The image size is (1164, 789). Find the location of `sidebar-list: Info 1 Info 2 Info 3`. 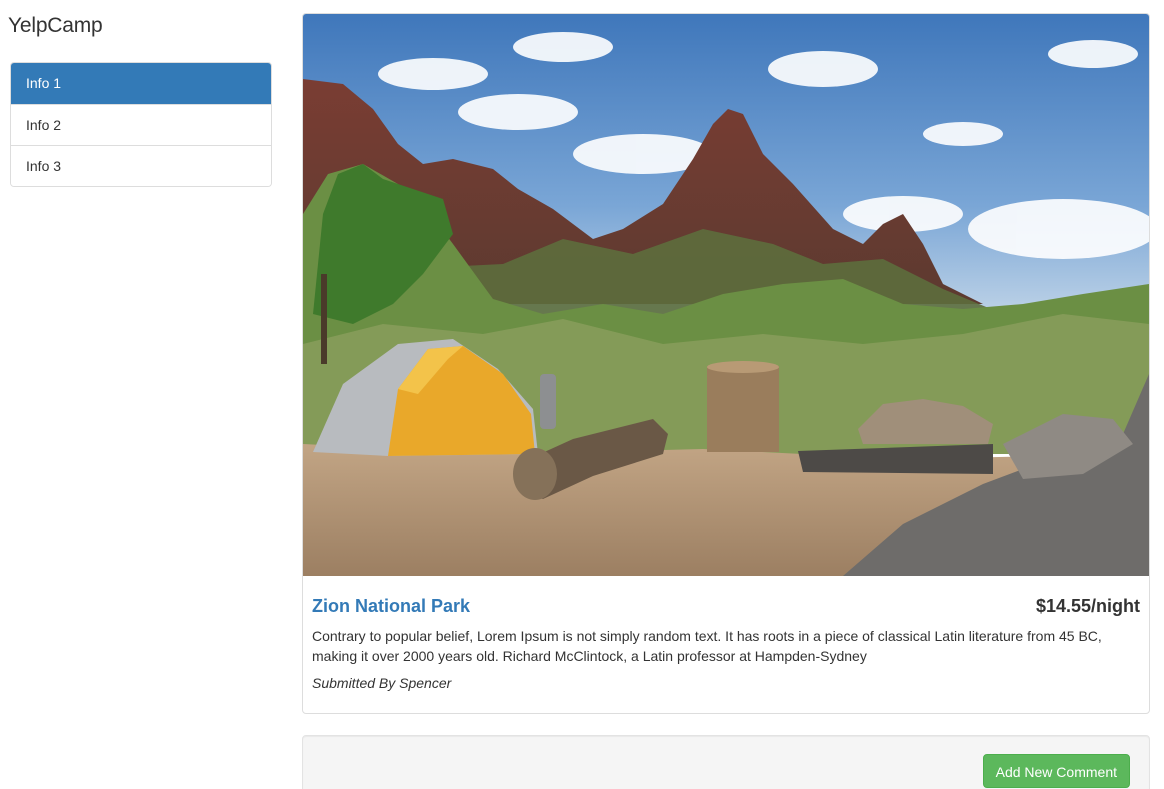

sidebar-list: Info 1 Info 2 Info 3 is located at coordinates (141, 124).